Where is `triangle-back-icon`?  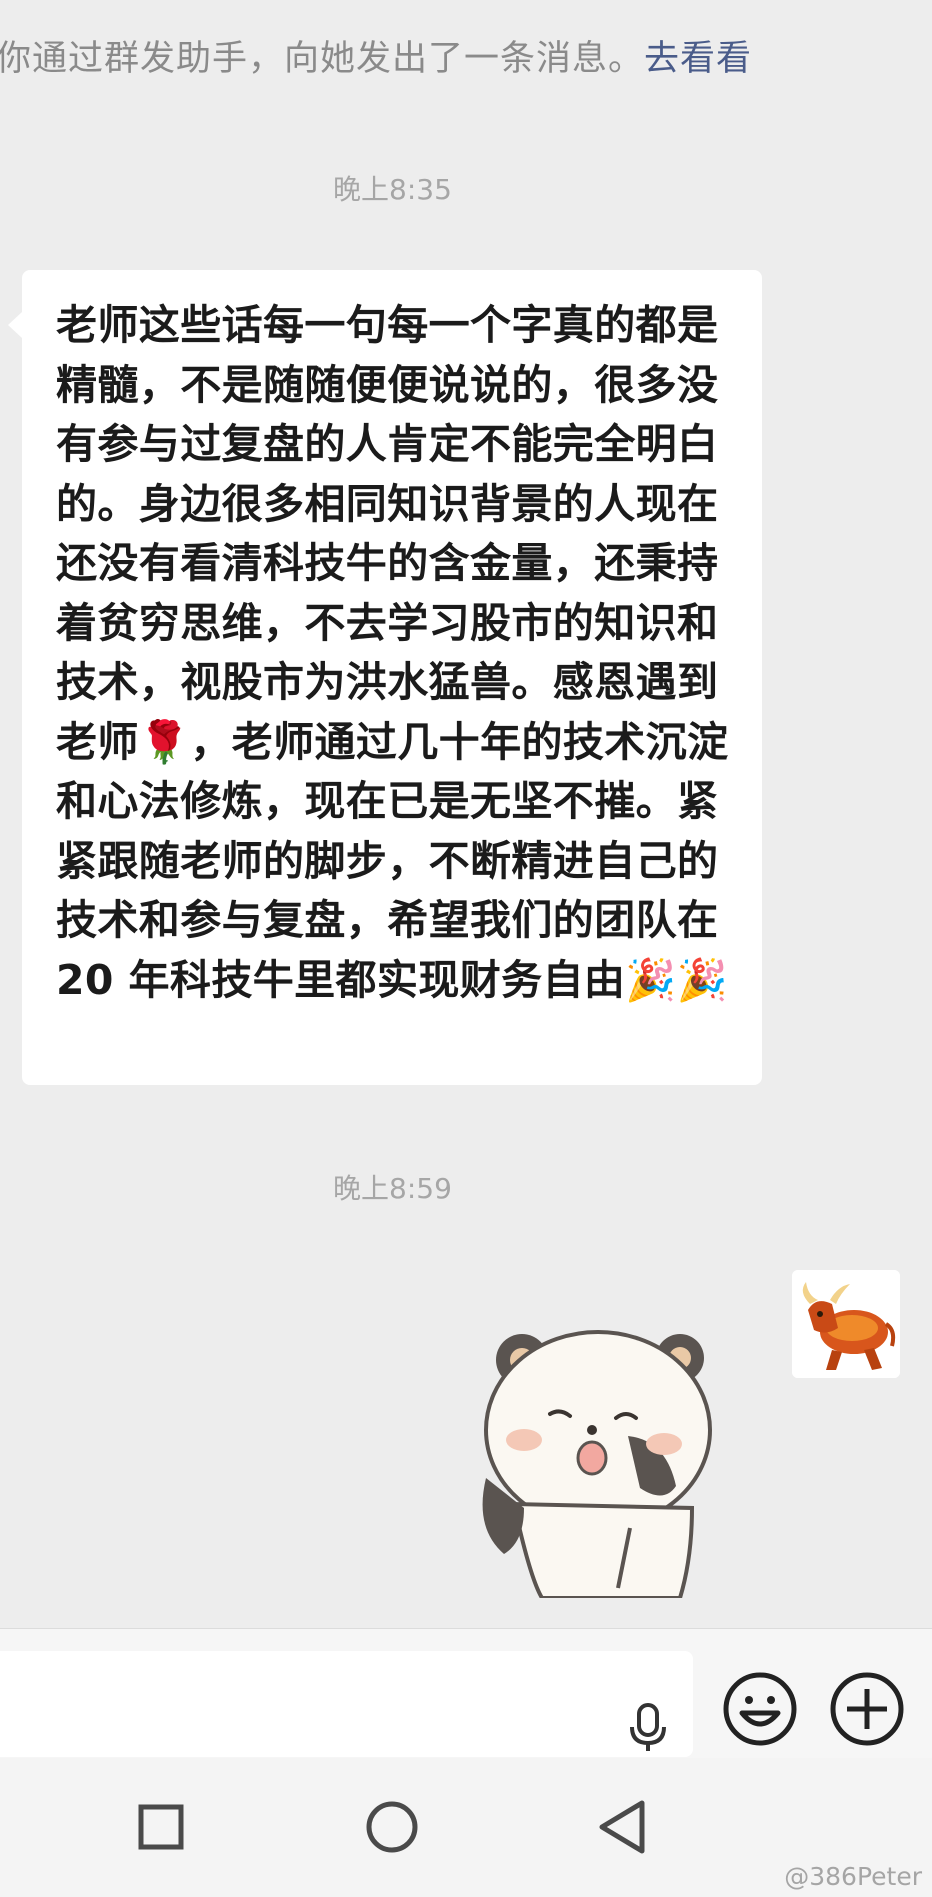
triangle-back-icon is located at coordinates (621, 1826).